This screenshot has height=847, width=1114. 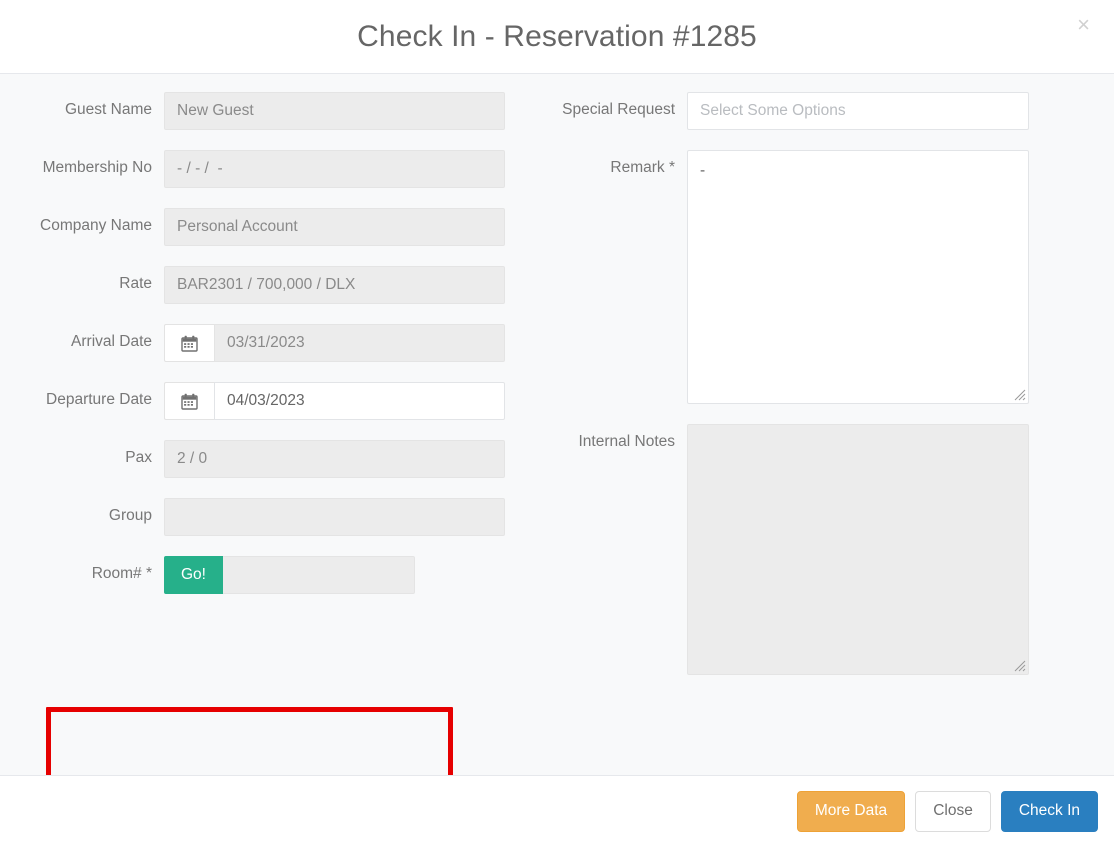 I want to click on modal-header: Check In - Reservation #1285 ×, so click(x=557, y=37).